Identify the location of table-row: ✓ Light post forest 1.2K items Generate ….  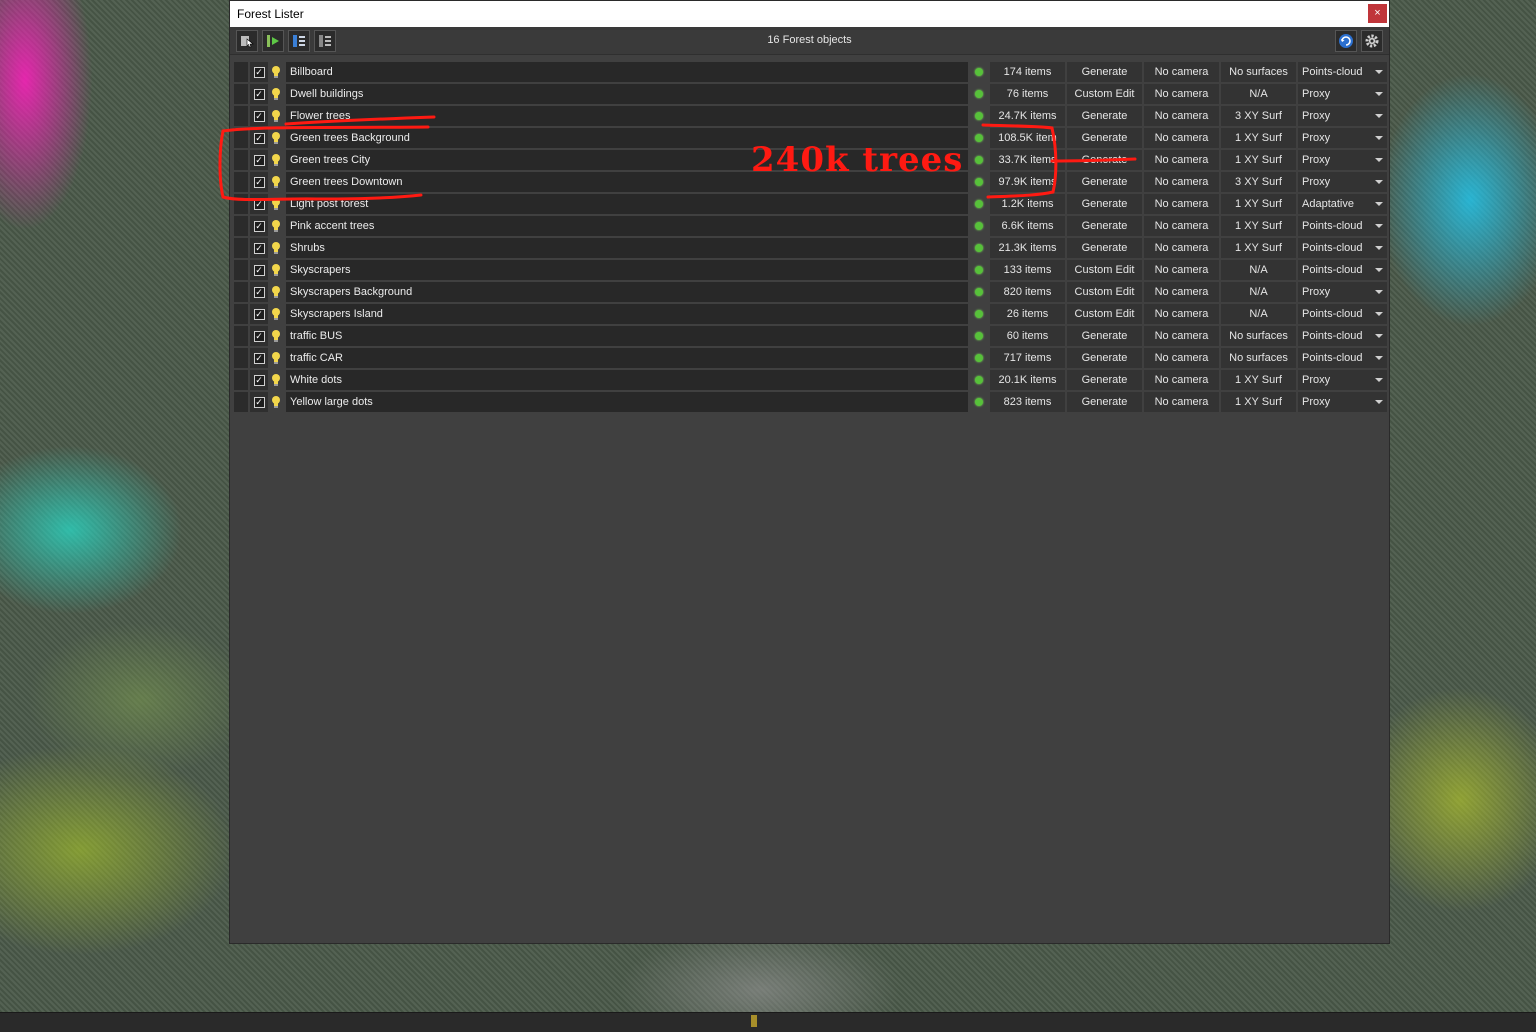
(811, 204).